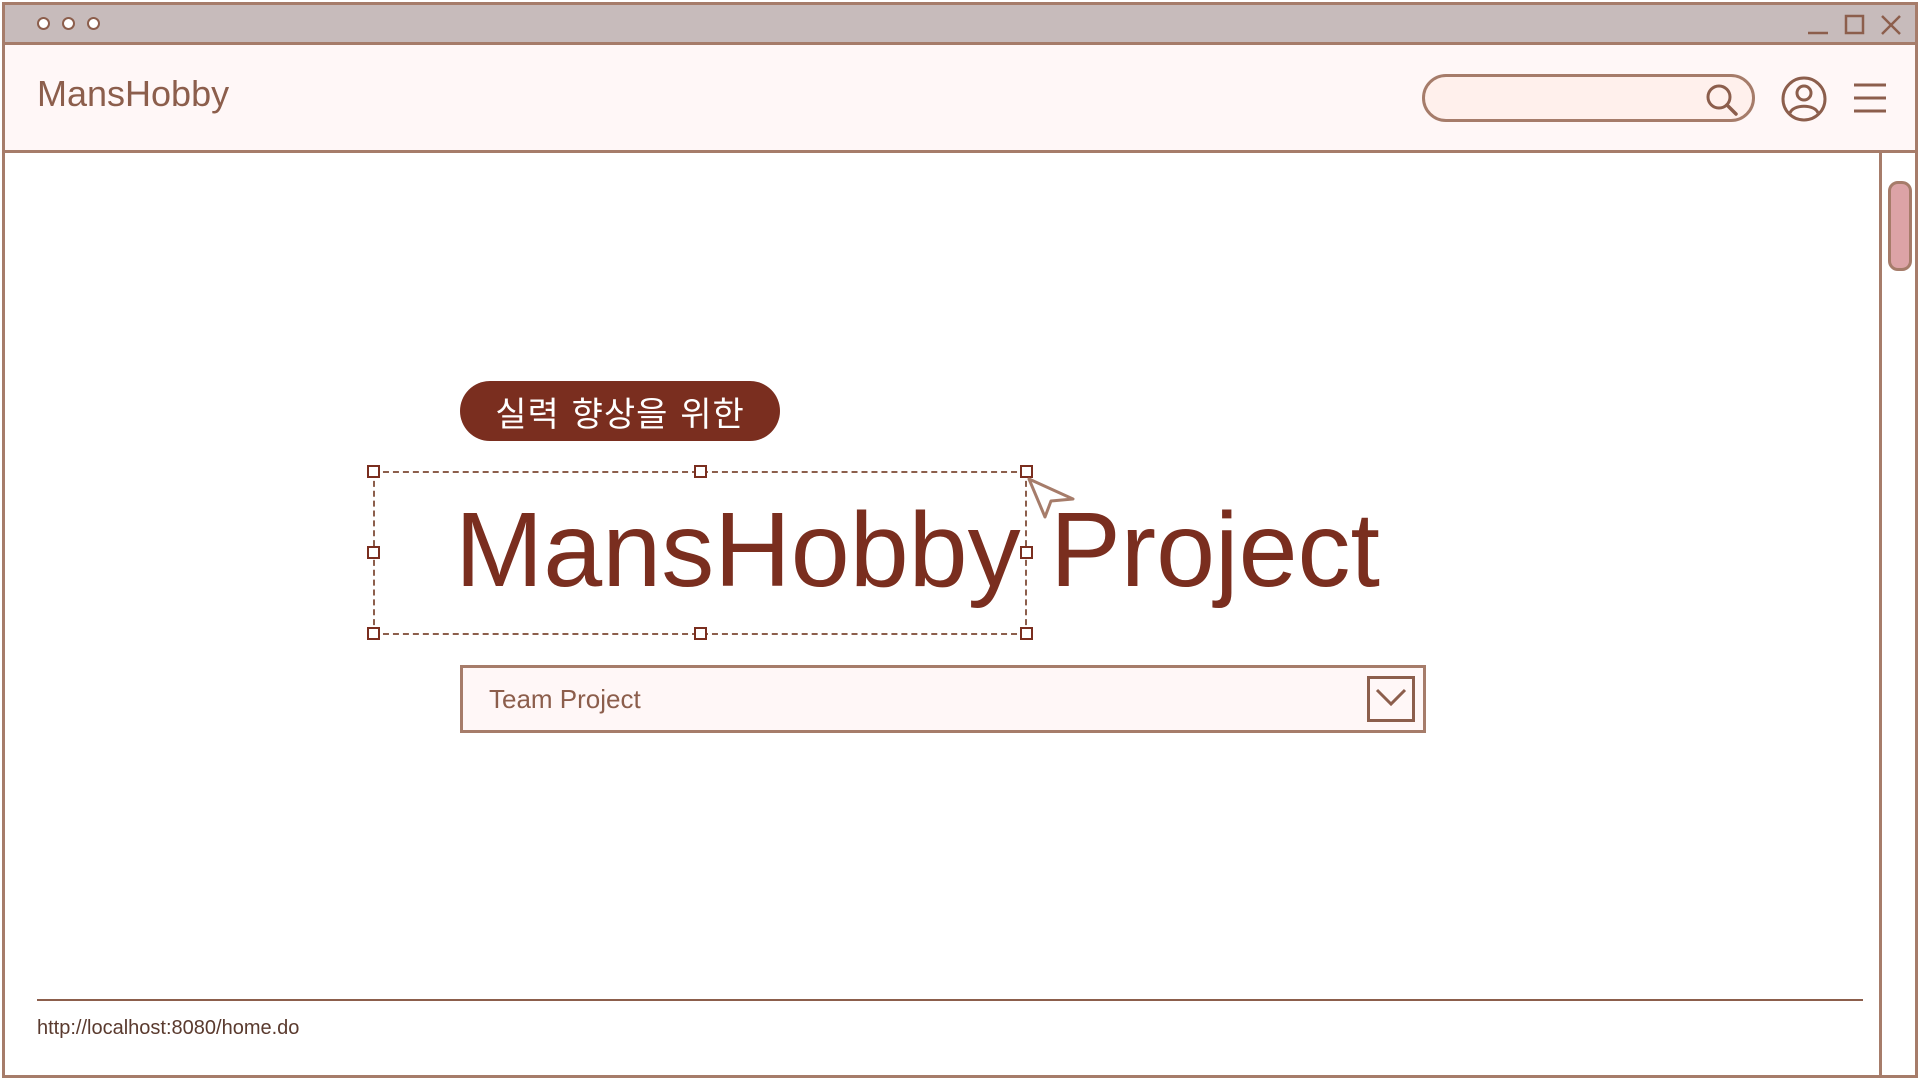 Image resolution: width=1920 pixels, height=1080 pixels. What do you see at coordinates (1891, 25) in the screenshot?
I see `close-icon` at bounding box center [1891, 25].